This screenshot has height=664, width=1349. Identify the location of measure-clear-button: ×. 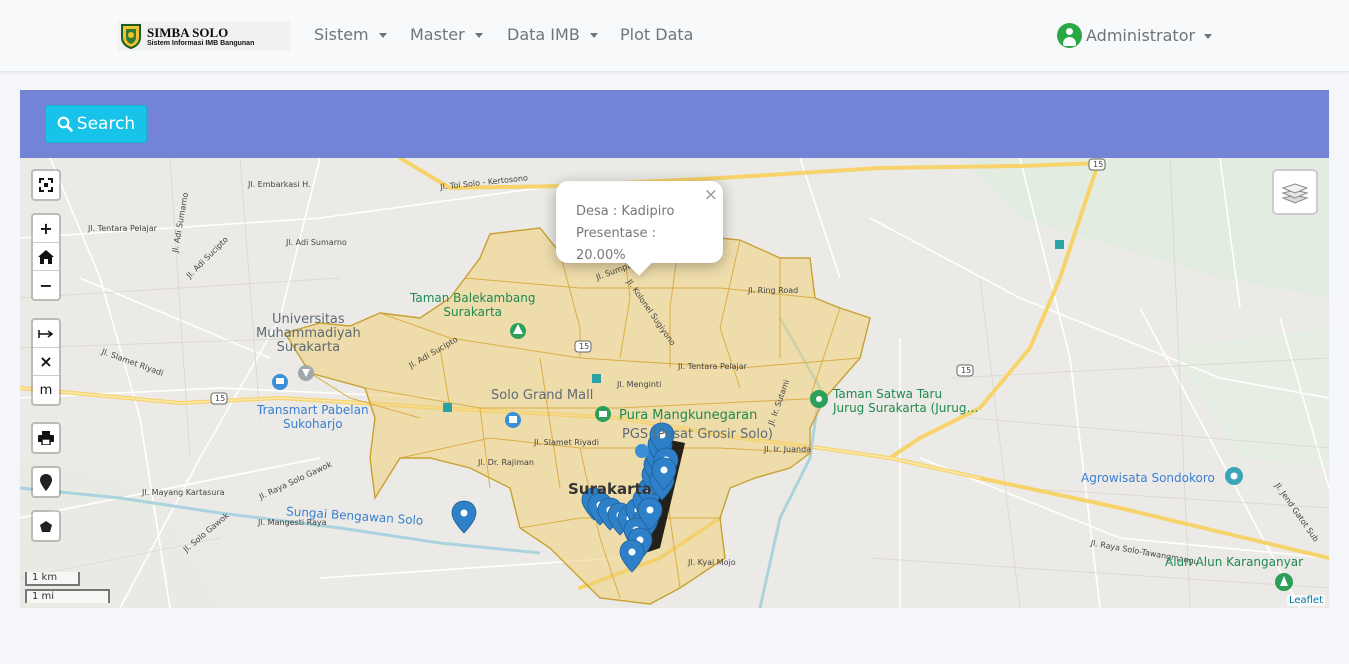
(46, 362).